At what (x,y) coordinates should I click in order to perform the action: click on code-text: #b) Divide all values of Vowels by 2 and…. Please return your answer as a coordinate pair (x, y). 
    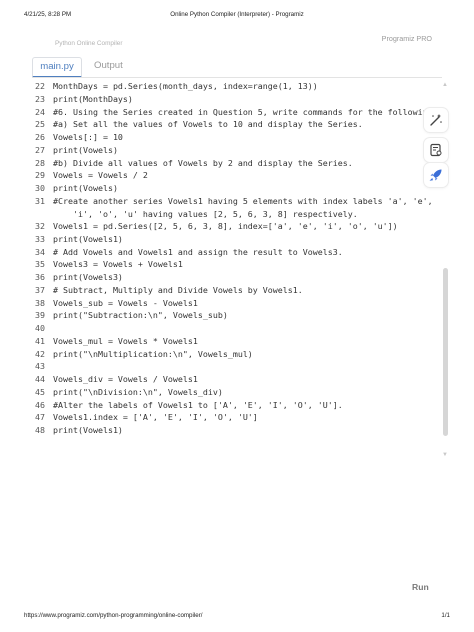
    Looking at the image, I should click on (203, 162).